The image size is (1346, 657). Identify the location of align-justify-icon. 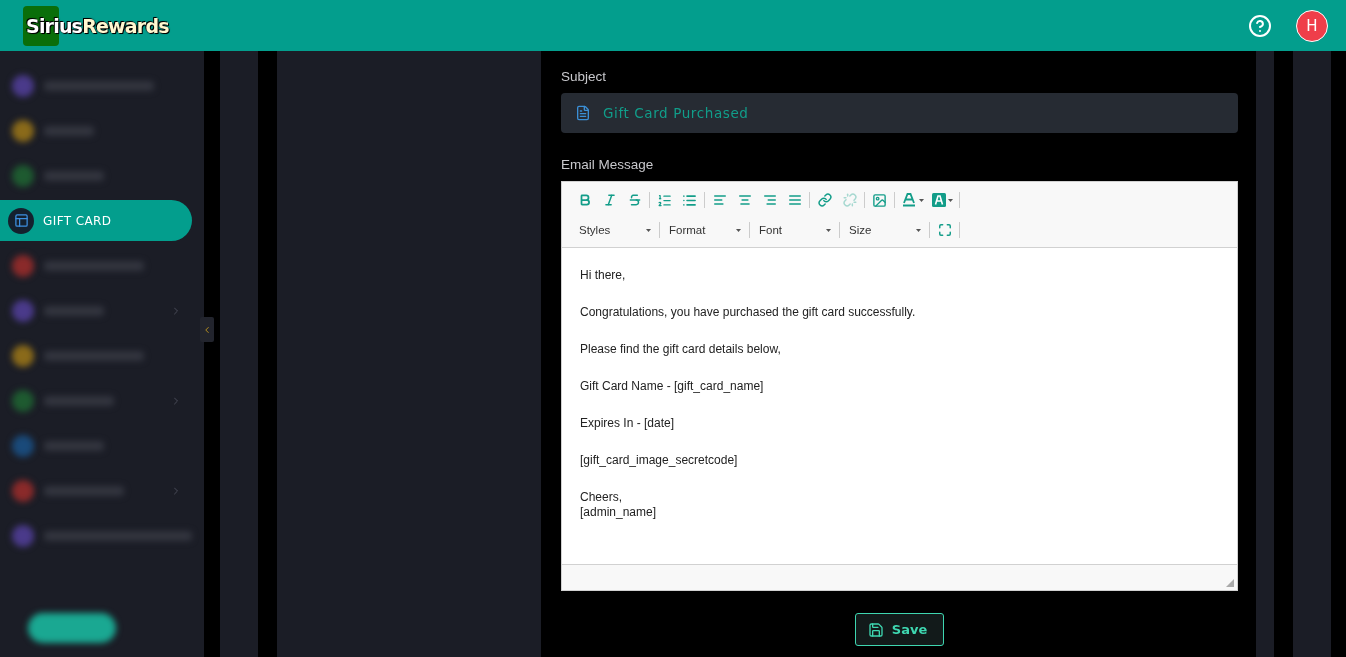
(794, 200).